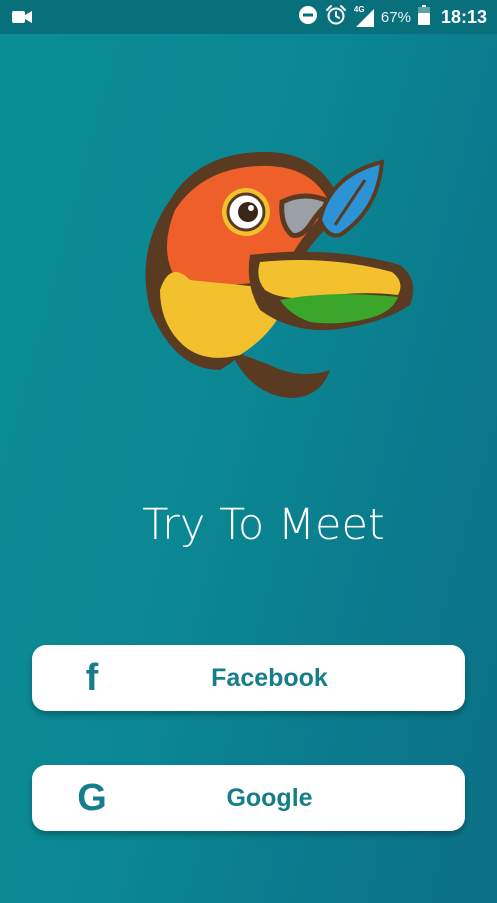 The image size is (497, 903). What do you see at coordinates (269, 678) in the screenshot?
I see `facebook-button-label: Facebook` at bounding box center [269, 678].